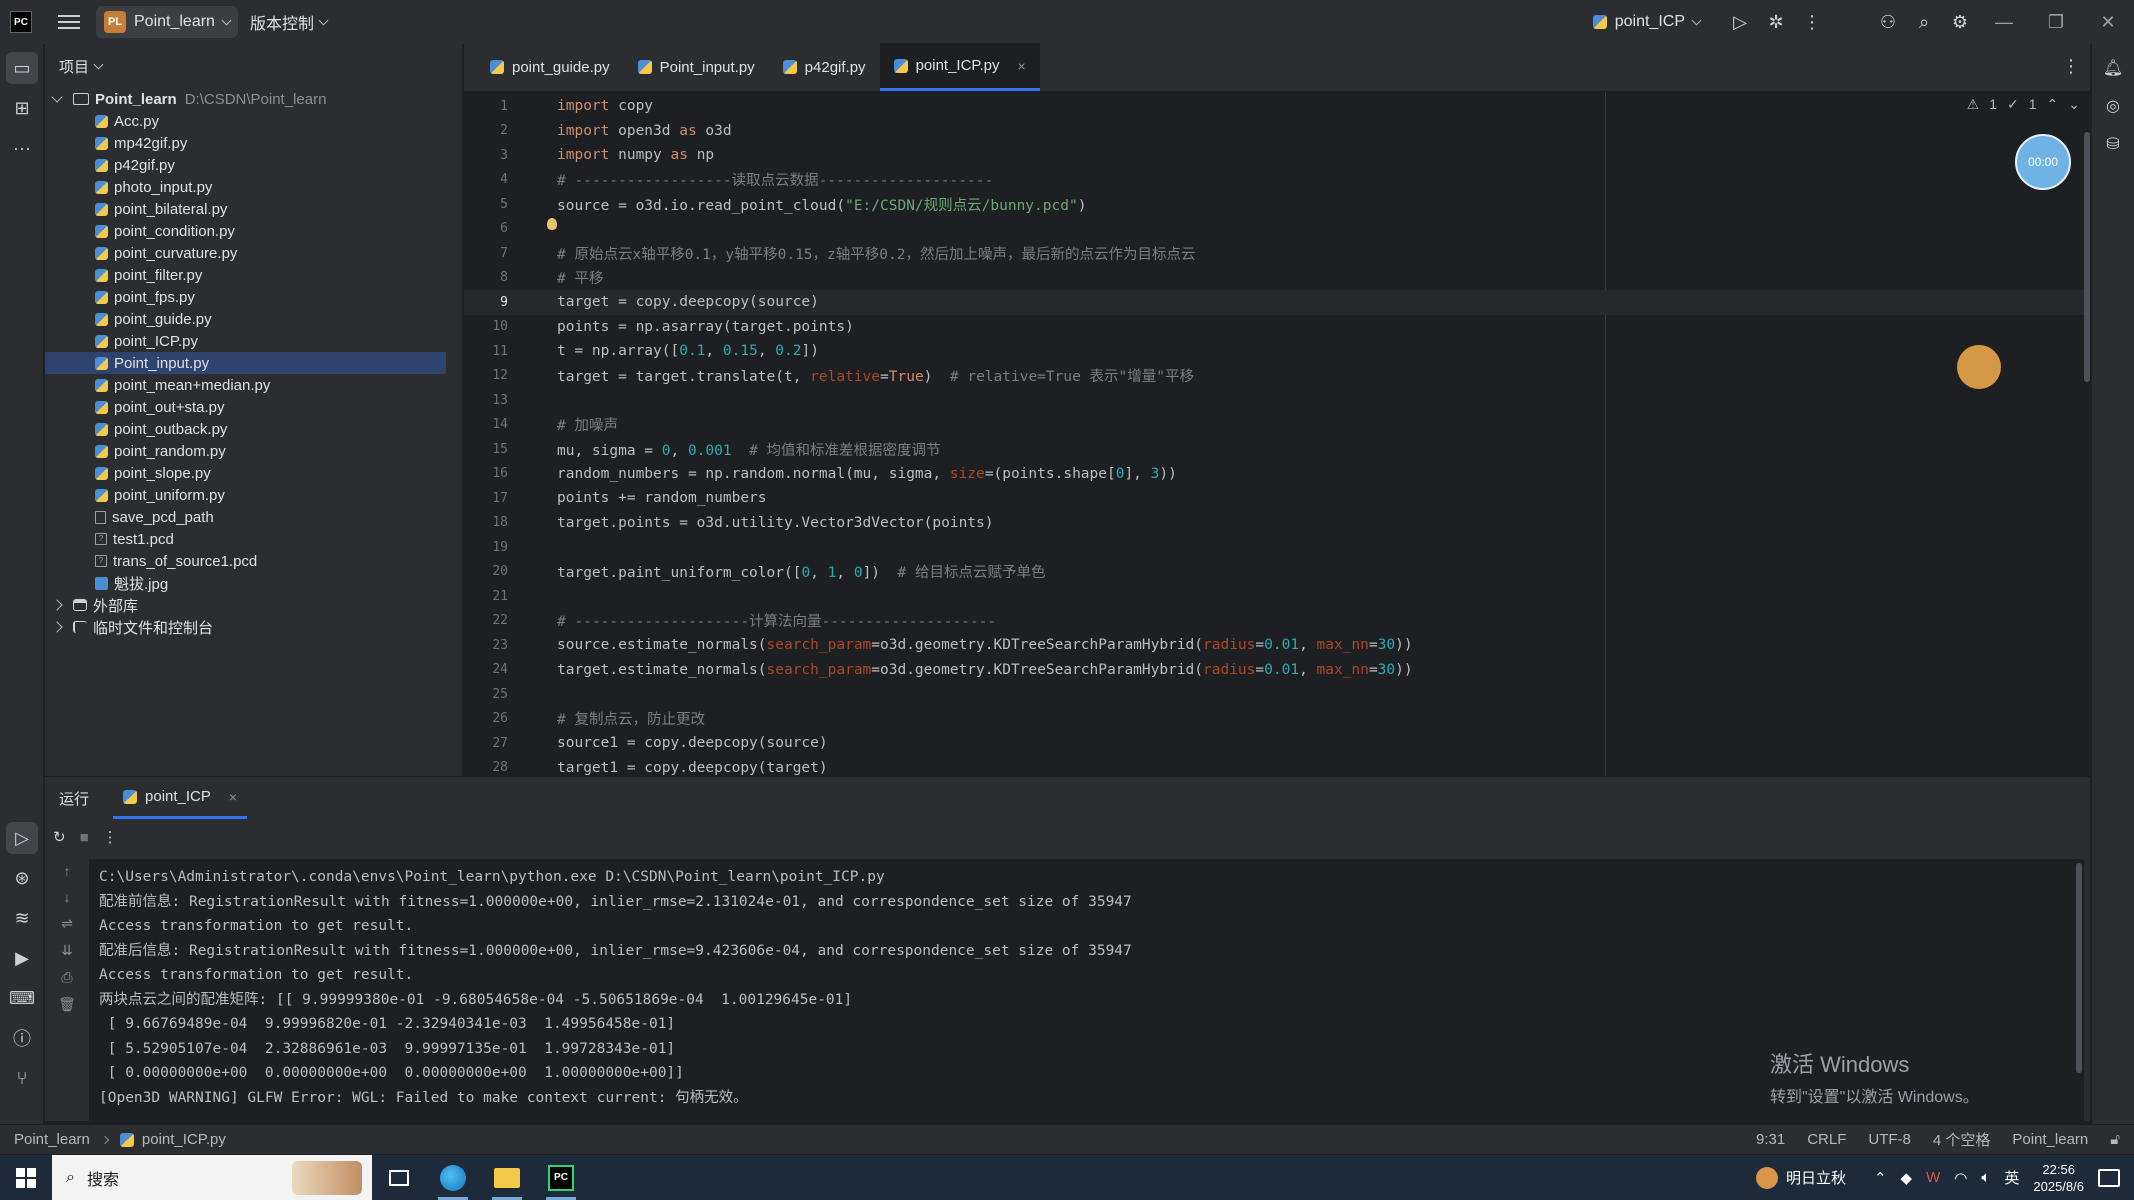 The width and height of the screenshot is (2134, 1200). What do you see at coordinates (253, 539) in the screenshot?
I see `tree-file: ? test1.pcd` at bounding box center [253, 539].